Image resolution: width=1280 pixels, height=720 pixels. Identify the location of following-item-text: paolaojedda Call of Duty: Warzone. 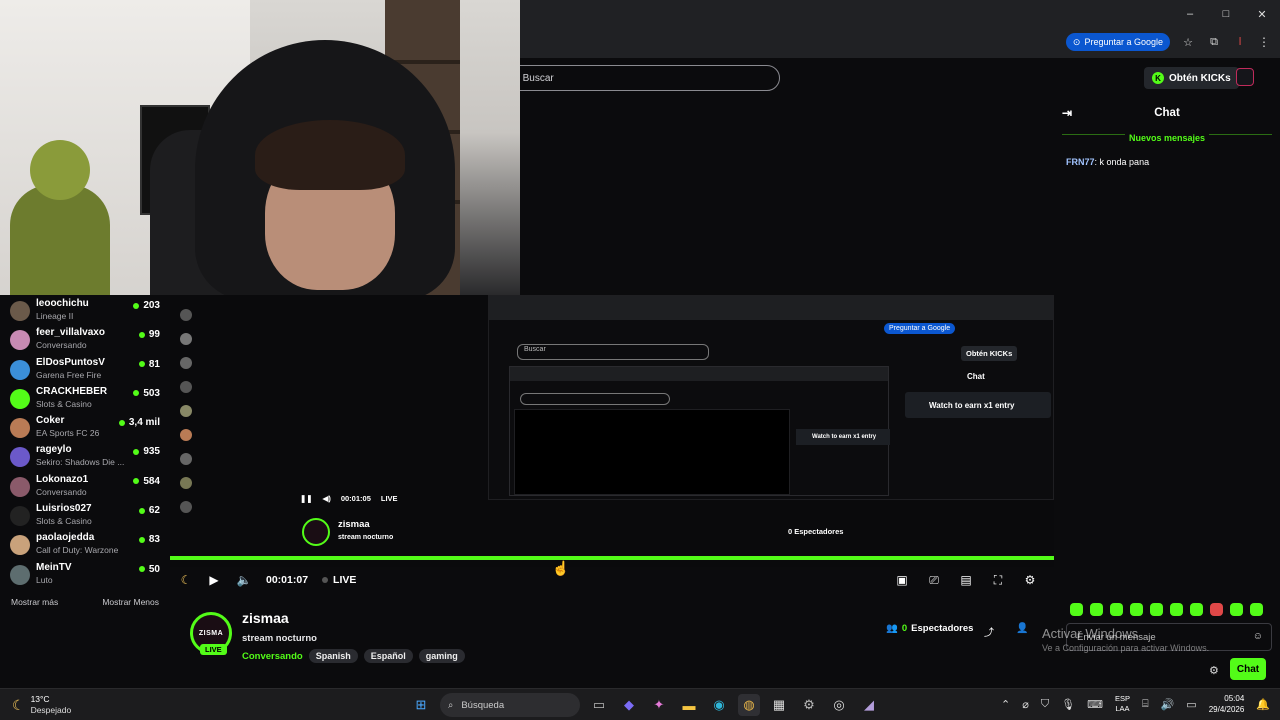
(87, 543).